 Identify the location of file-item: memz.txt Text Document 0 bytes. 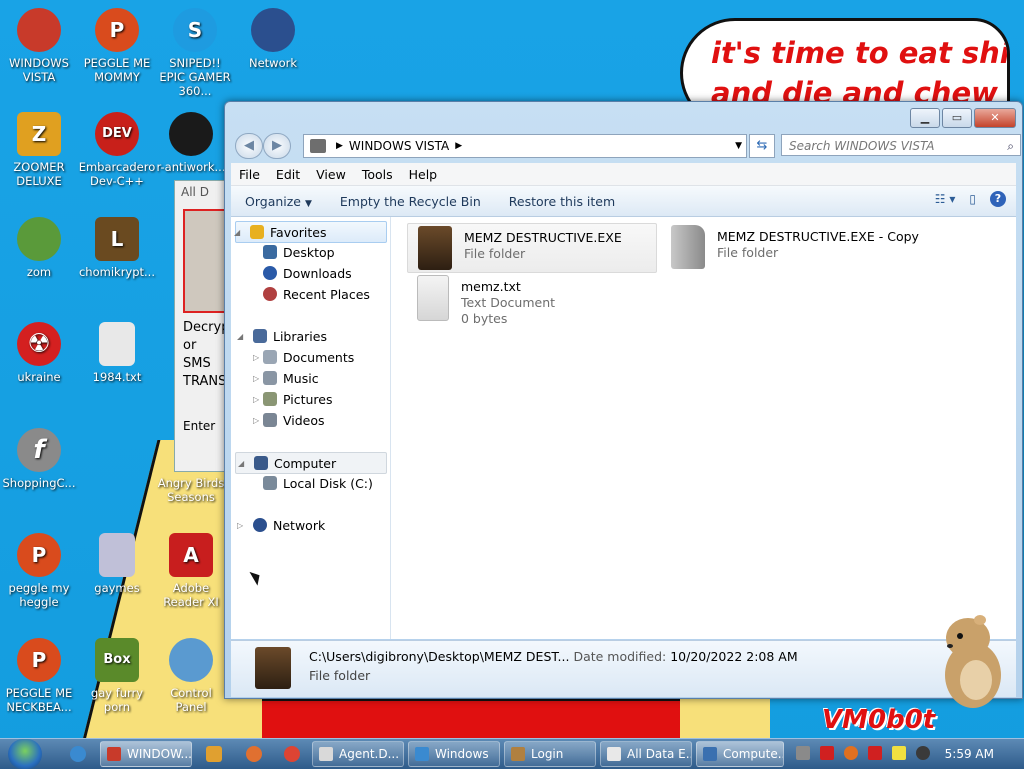
(531, 301).